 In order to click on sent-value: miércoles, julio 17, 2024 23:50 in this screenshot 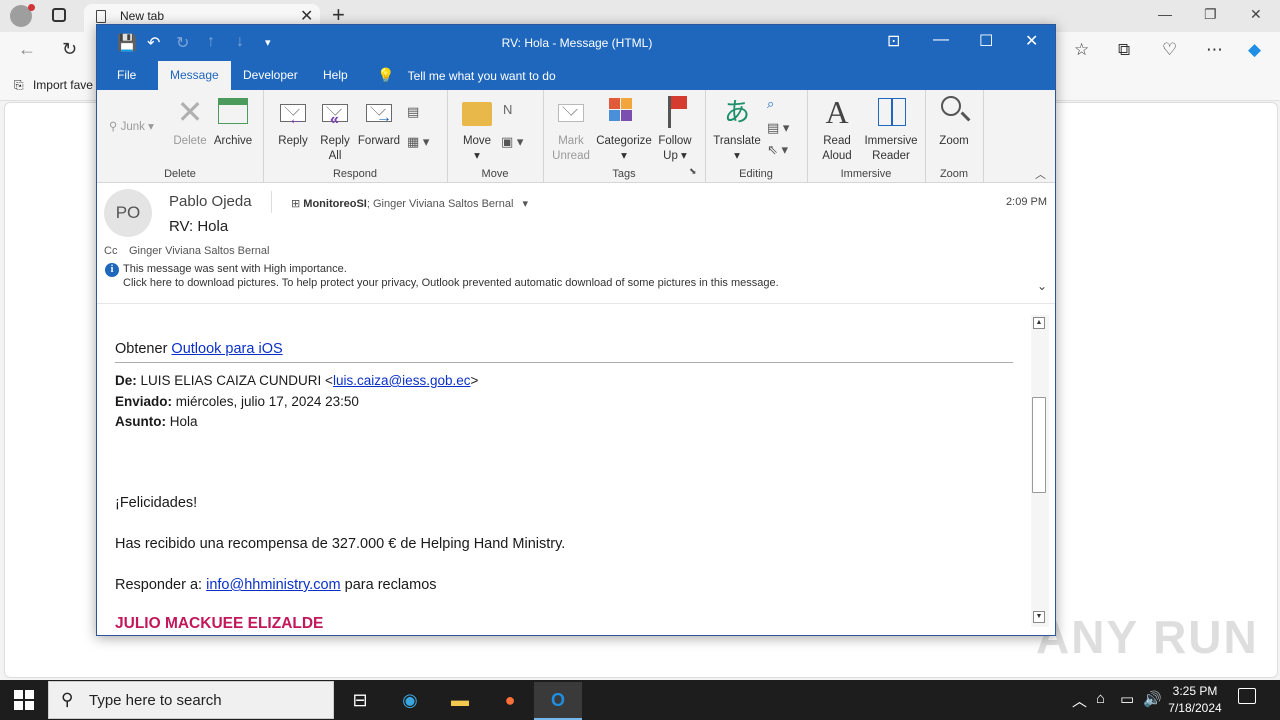, I will do `click(265, 401)`.